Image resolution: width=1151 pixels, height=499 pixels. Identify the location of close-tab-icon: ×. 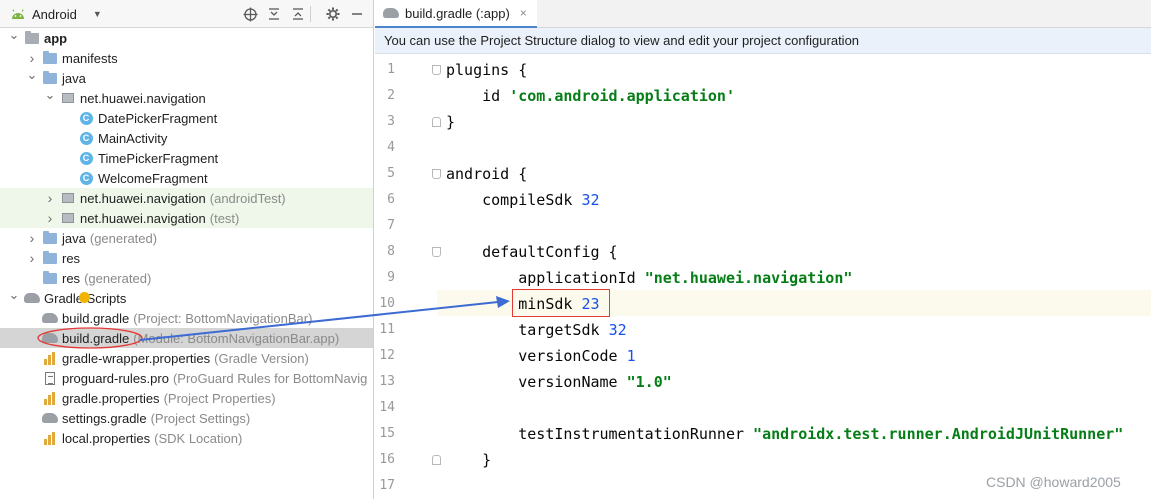
(523, 13).